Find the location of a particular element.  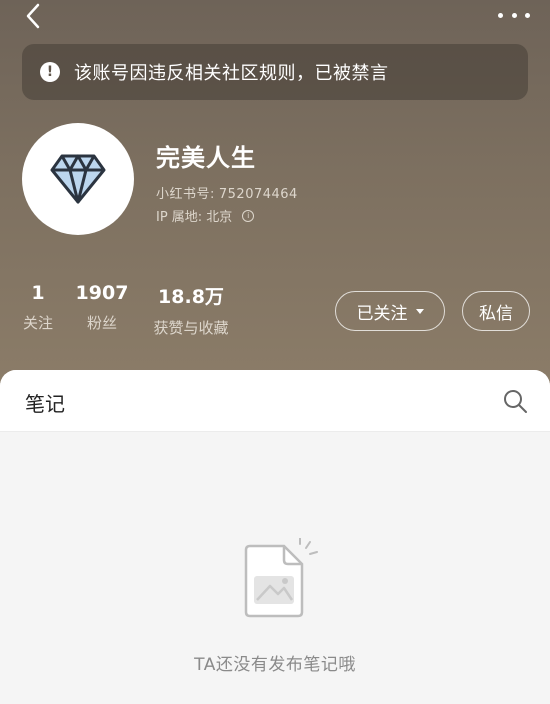

stat-likes-label: 获赞与收藏 is located at coordinates (191, 328).